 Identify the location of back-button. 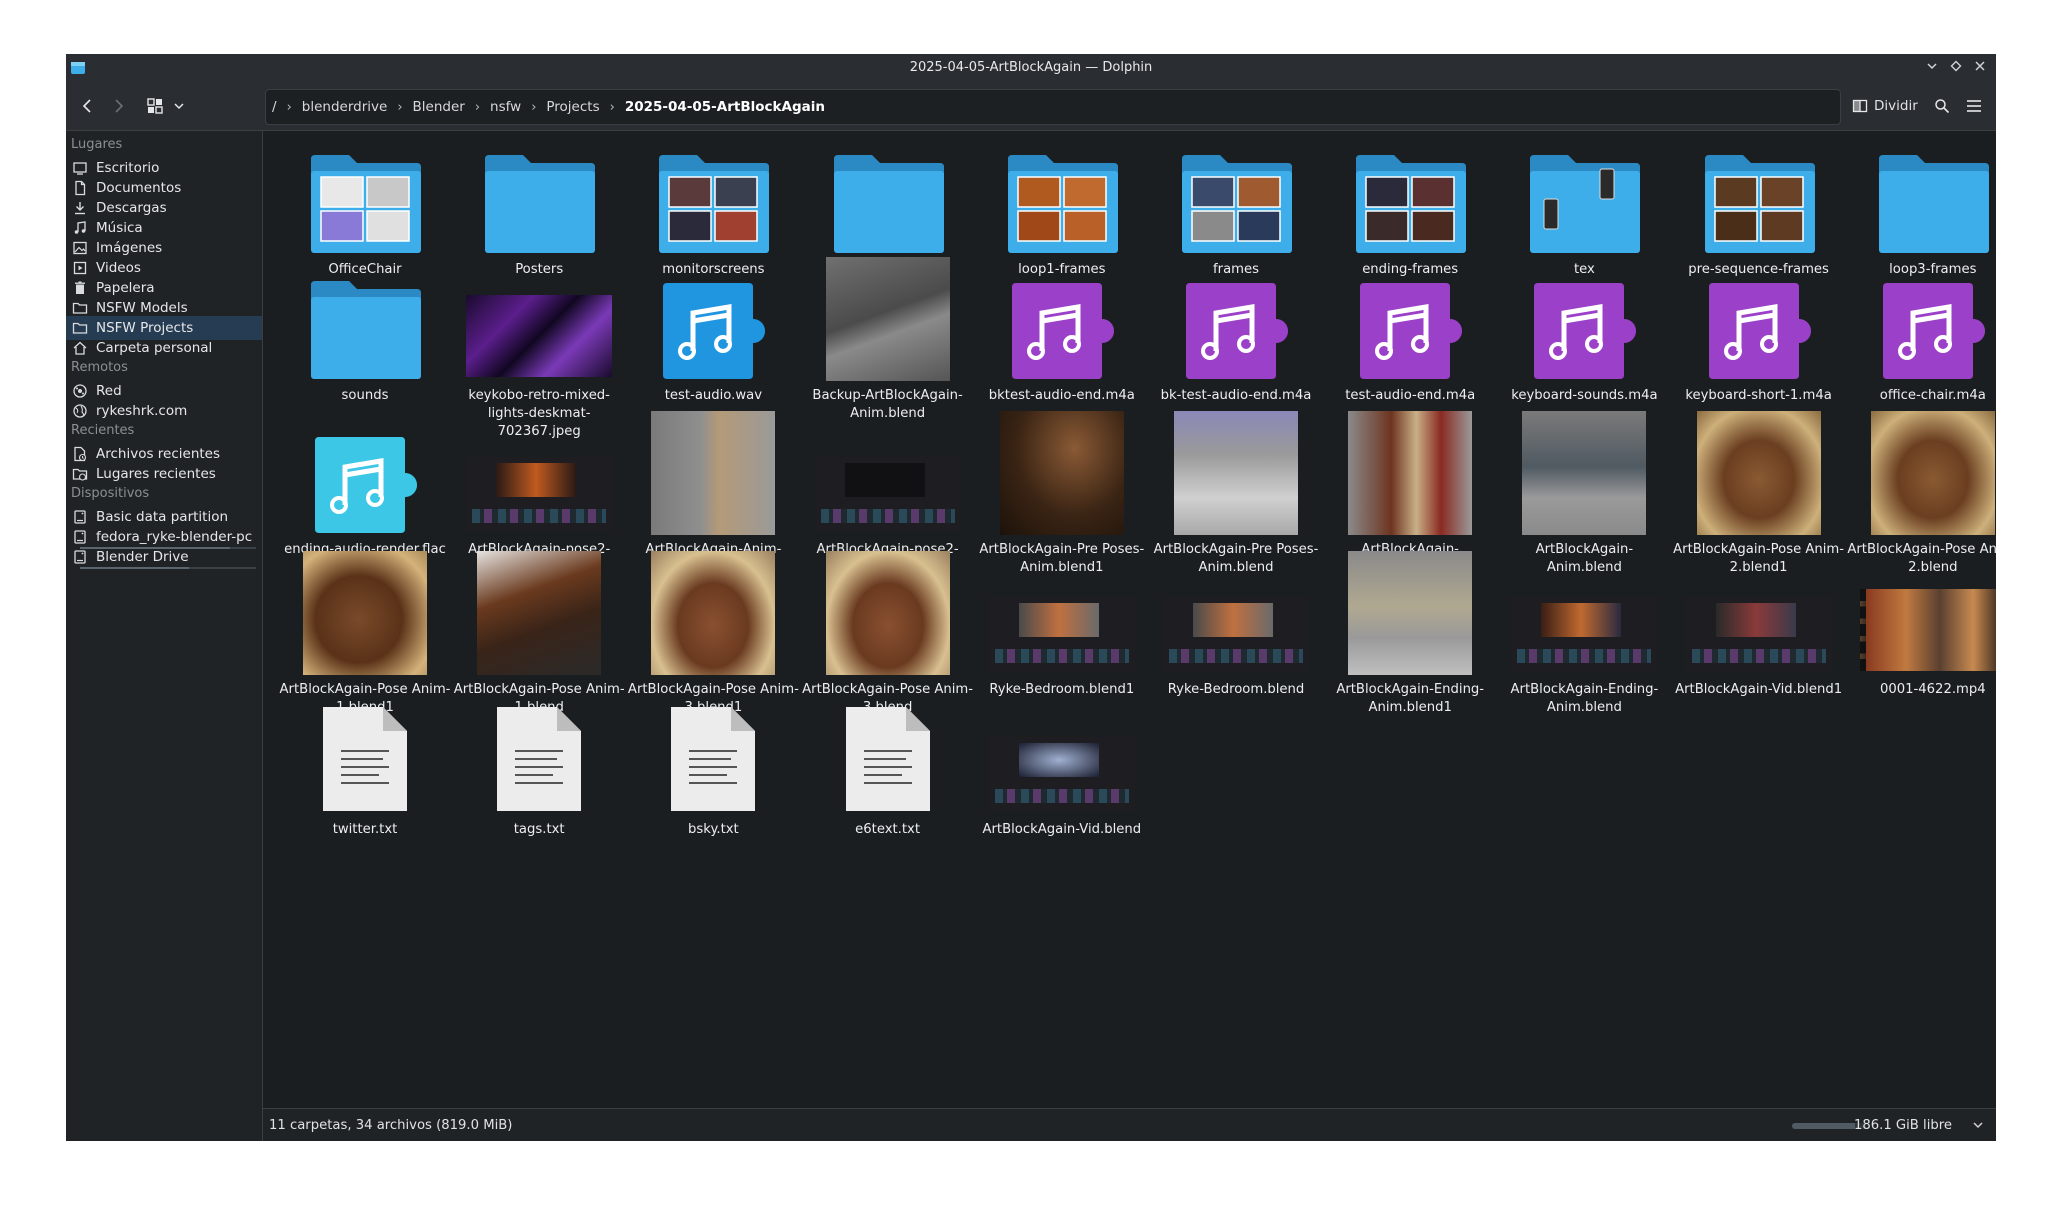
(88, 106).